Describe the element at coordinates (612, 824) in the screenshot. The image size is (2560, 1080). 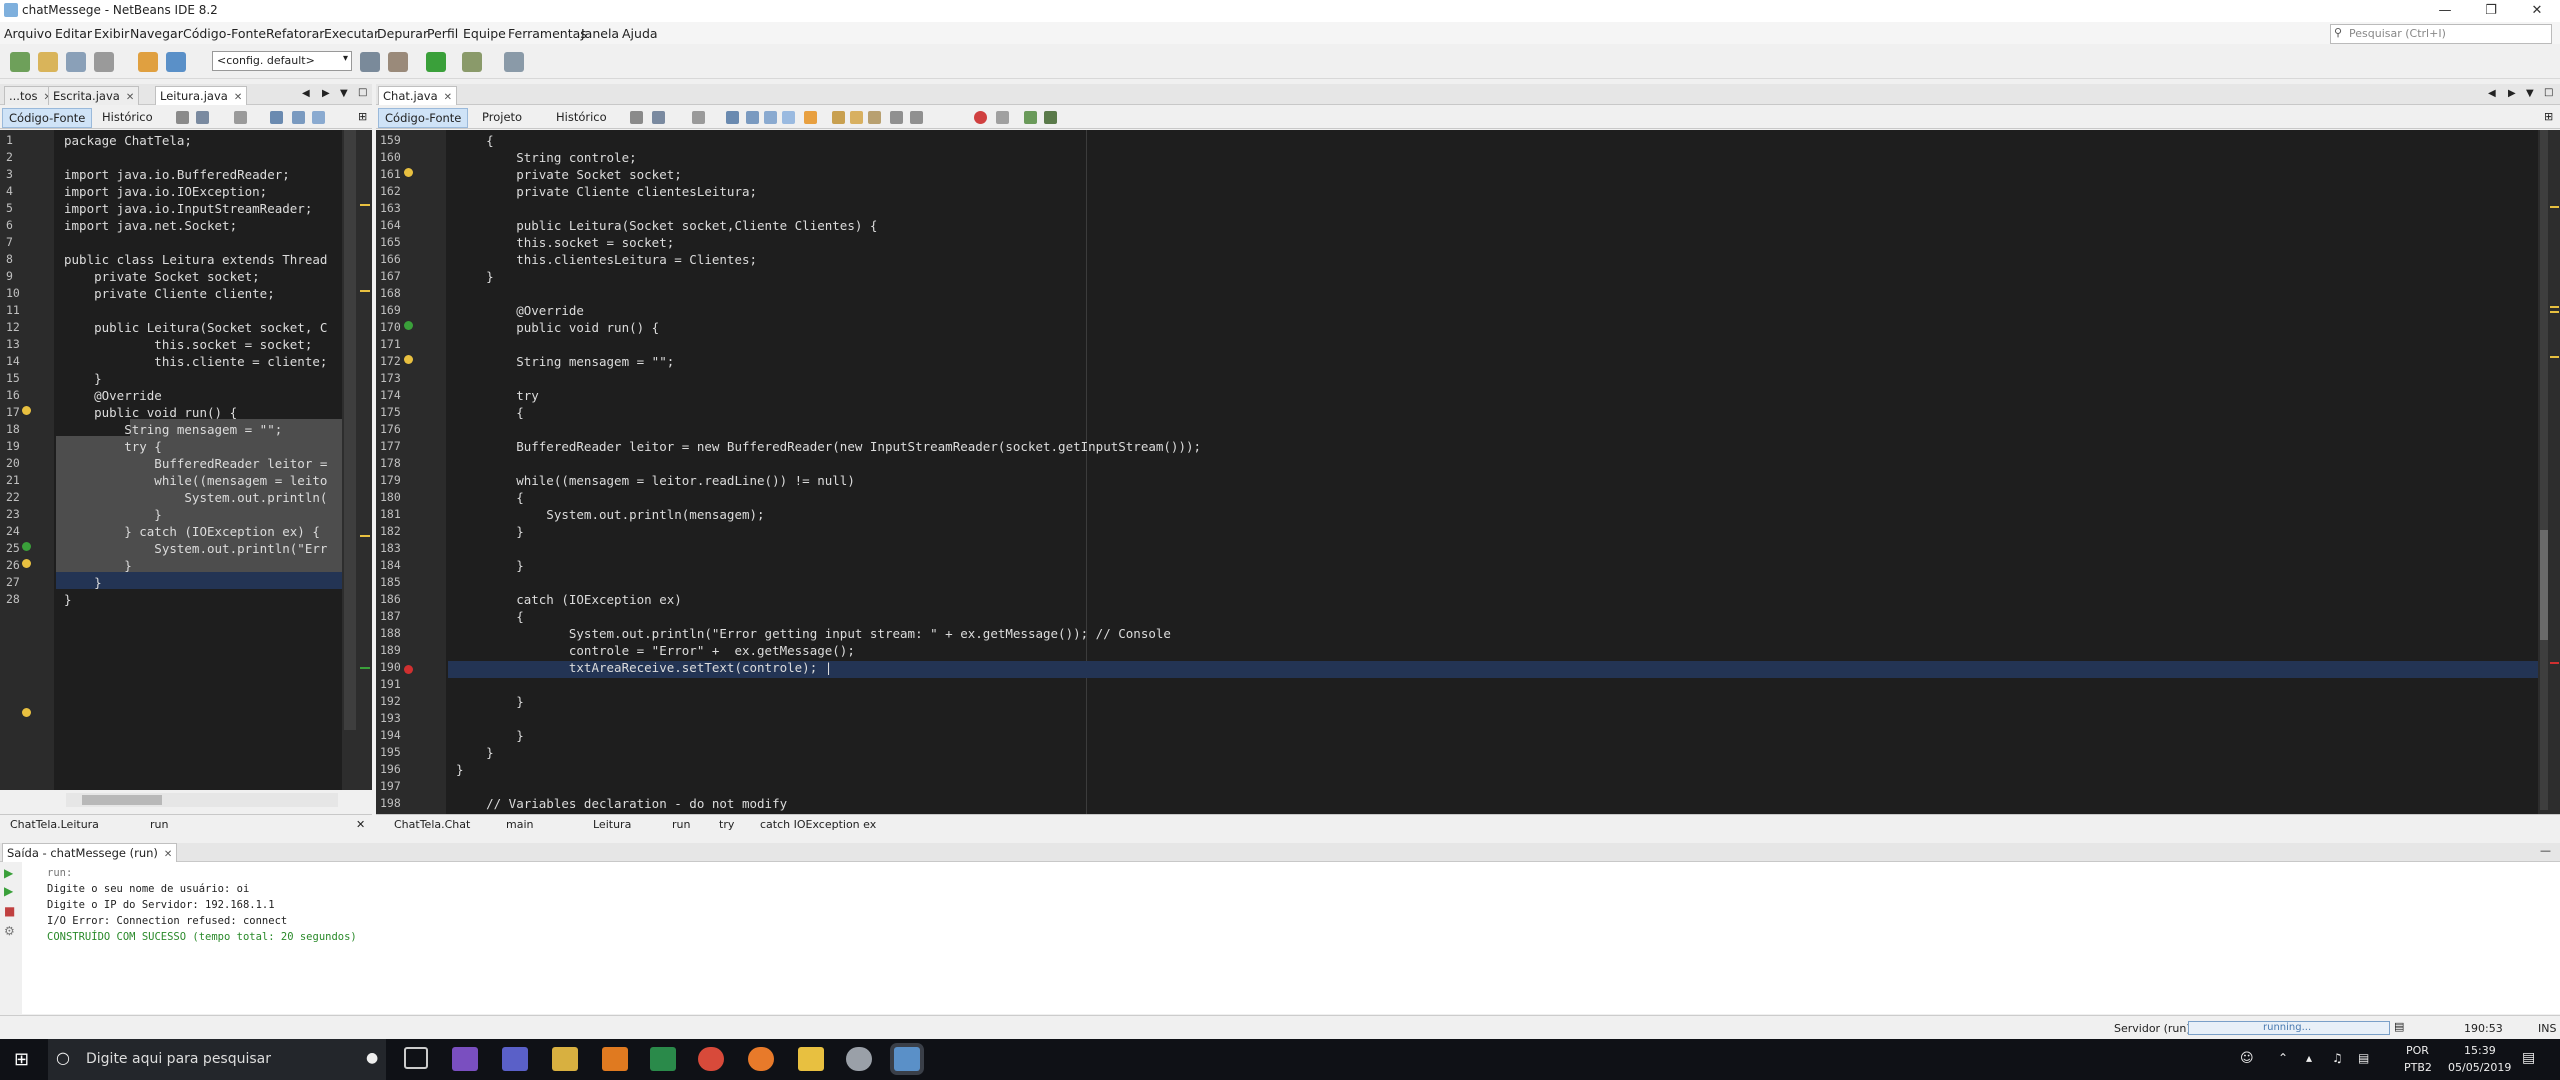
I see `breadcrumb-leitura: Leitura` at that location.